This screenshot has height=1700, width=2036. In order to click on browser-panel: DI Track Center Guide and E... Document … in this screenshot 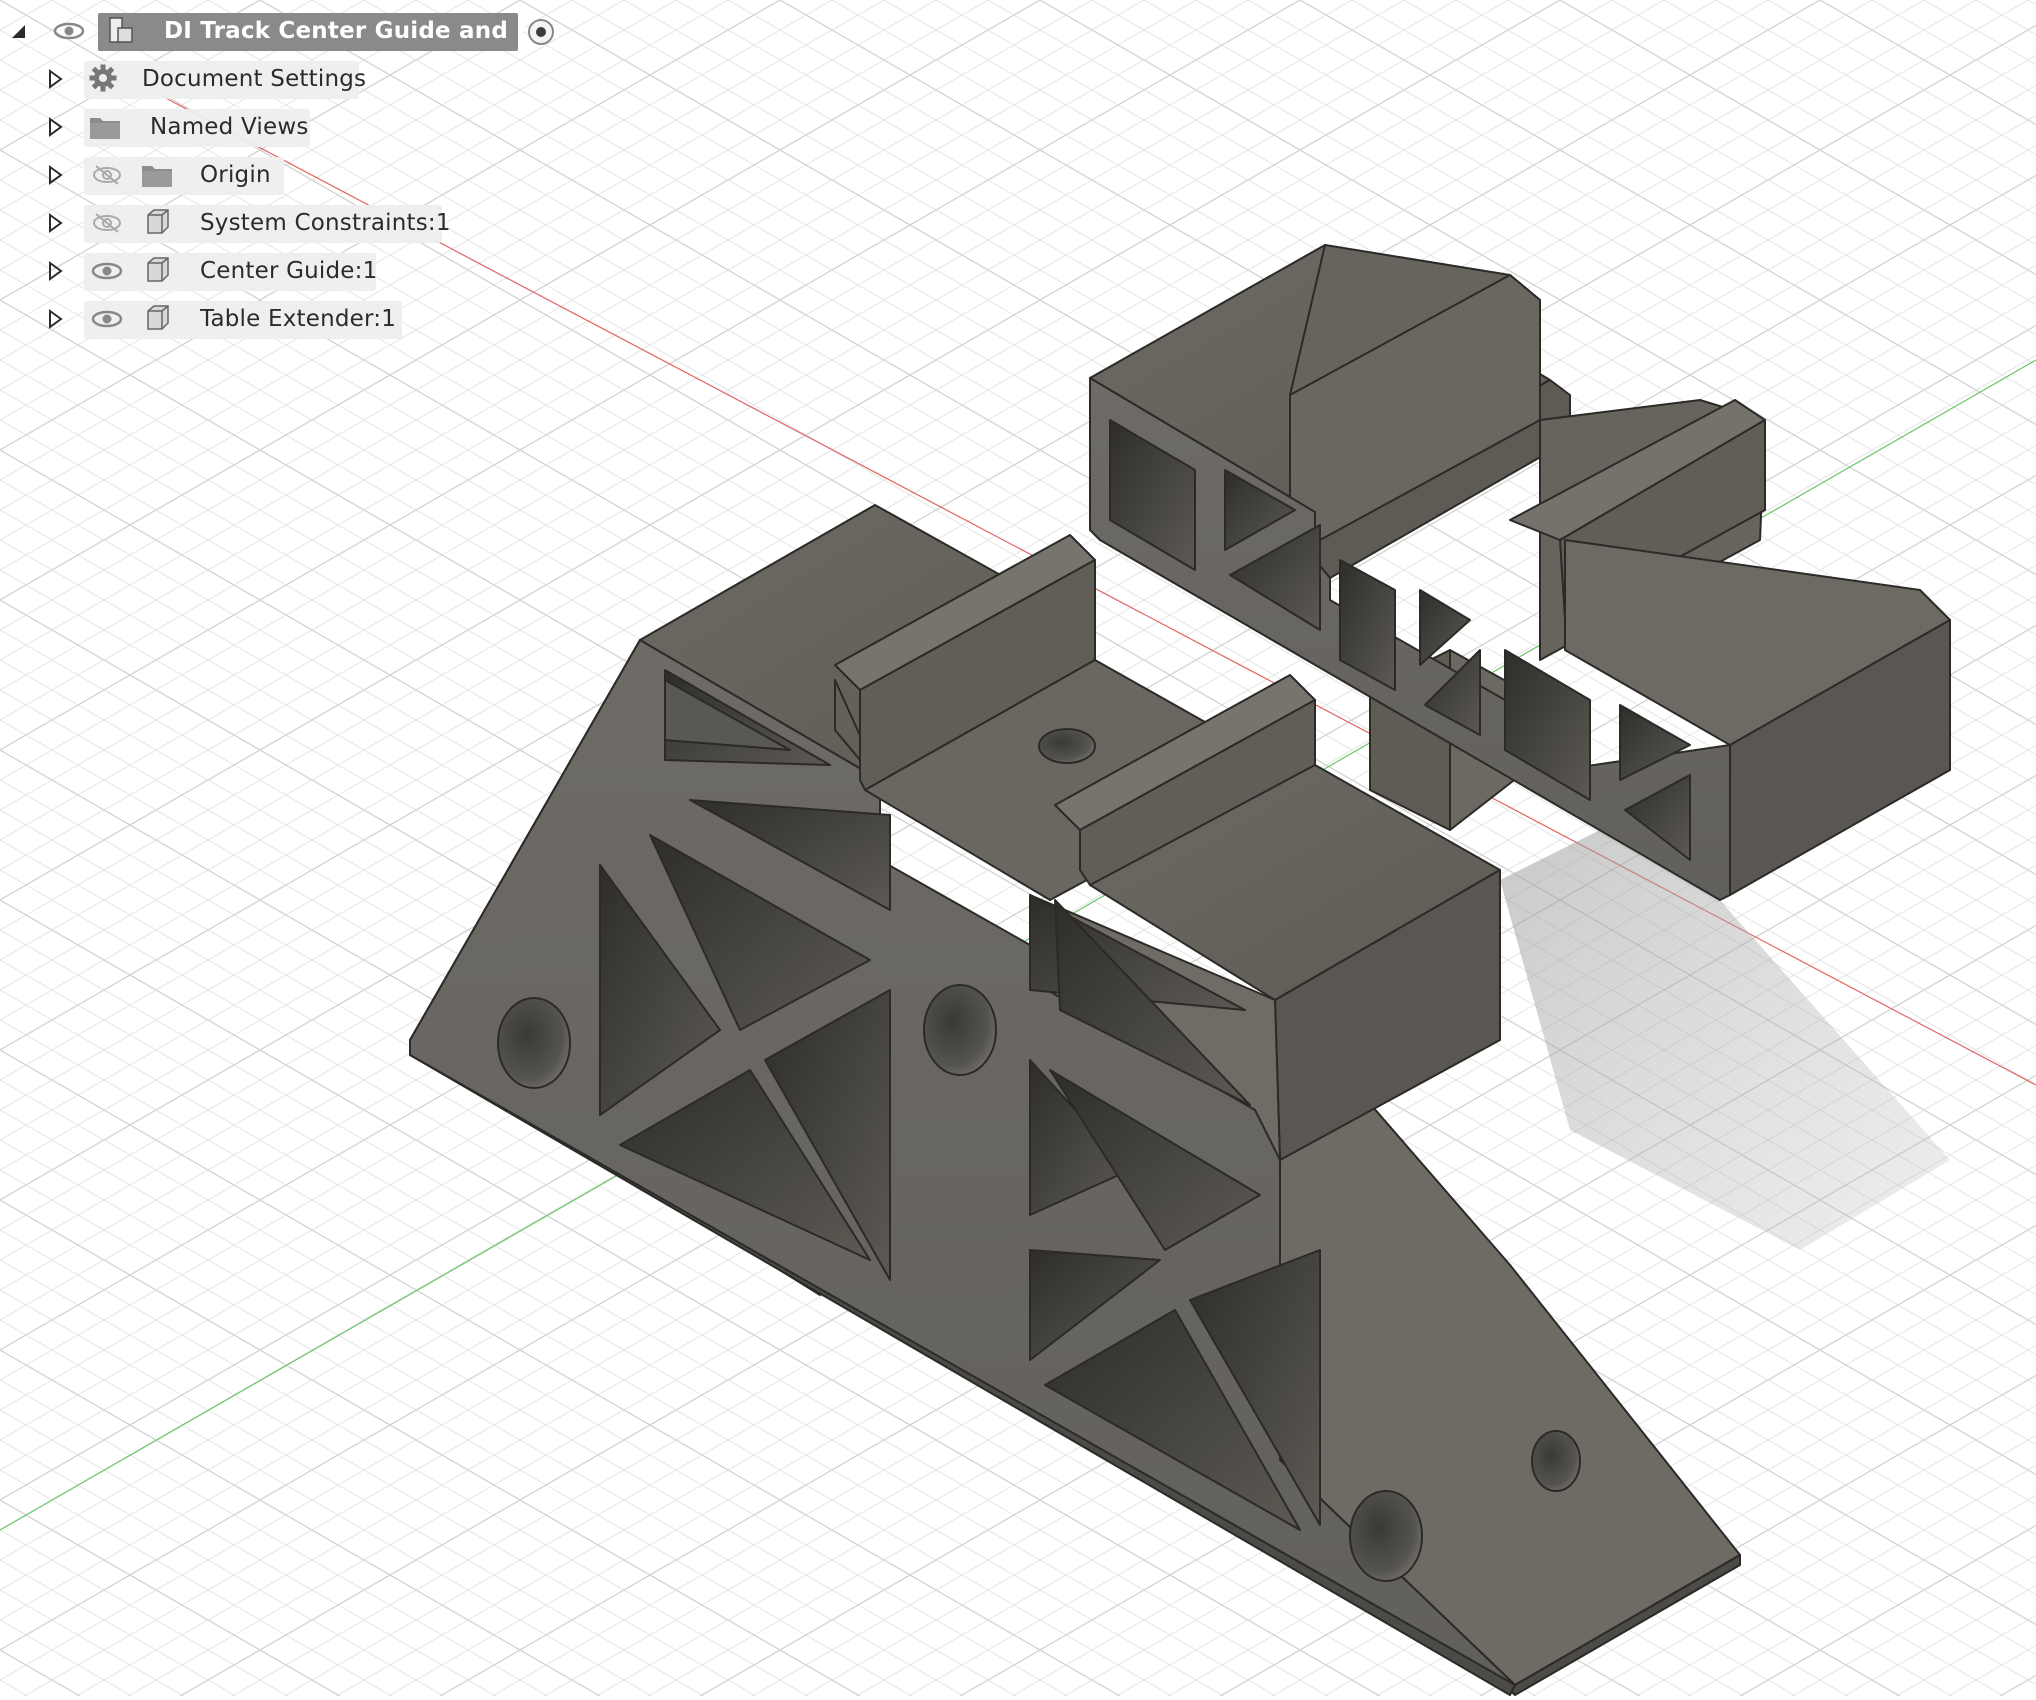, I will do `click(310, 175)`.